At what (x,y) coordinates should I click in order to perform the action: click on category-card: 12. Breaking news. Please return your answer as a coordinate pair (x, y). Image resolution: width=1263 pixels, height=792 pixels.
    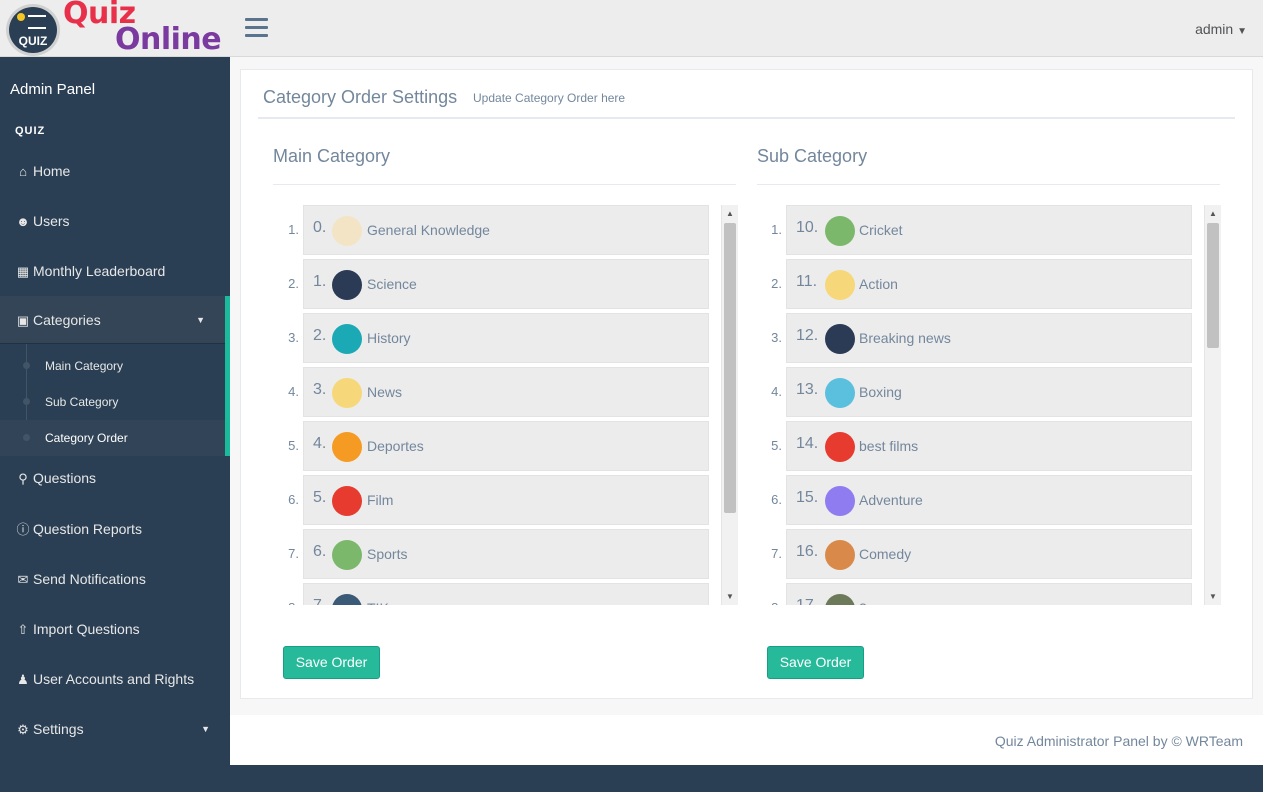
    Looking at the image, I should click on (989, 338).